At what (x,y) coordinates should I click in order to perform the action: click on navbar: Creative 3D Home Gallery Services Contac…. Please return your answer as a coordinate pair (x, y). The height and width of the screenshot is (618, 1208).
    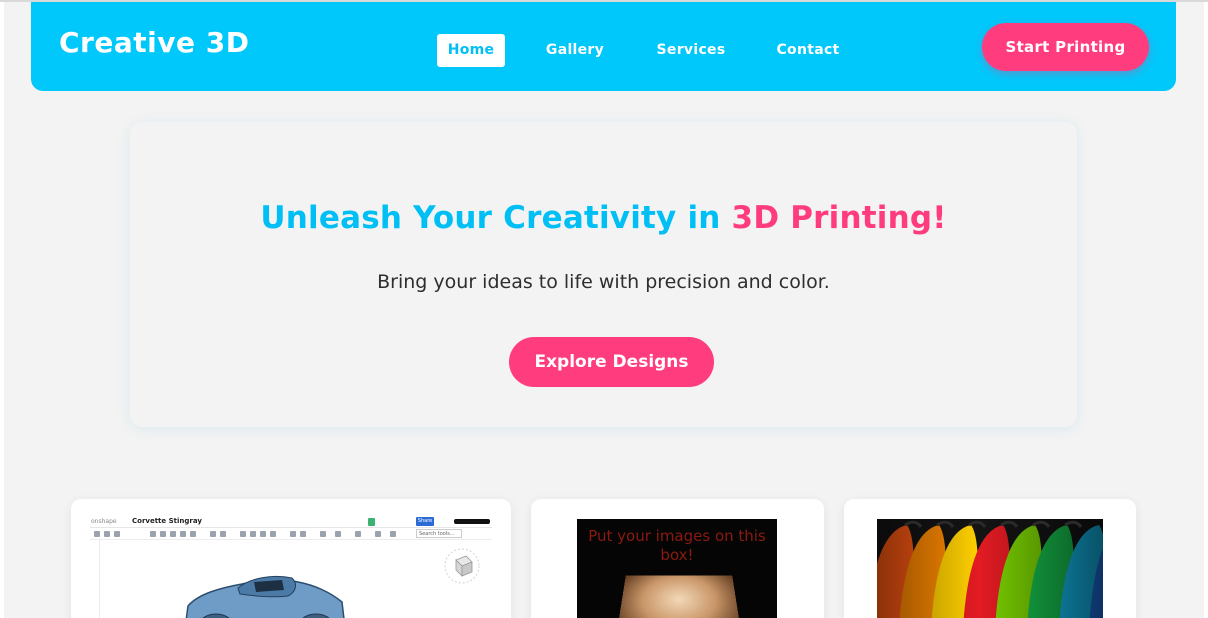
    Looking at the image, I should click on (603, 46).